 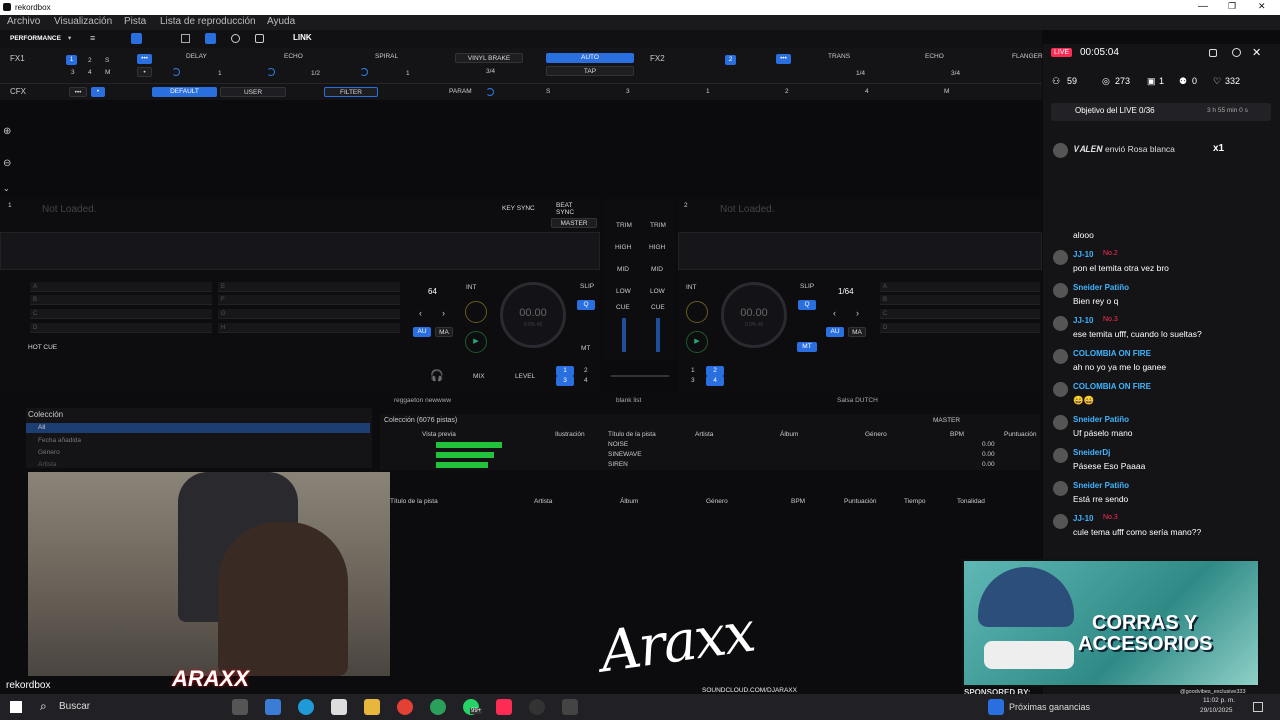 I want to click on fx1-slot-4: 4, so click(x=90, y=72).